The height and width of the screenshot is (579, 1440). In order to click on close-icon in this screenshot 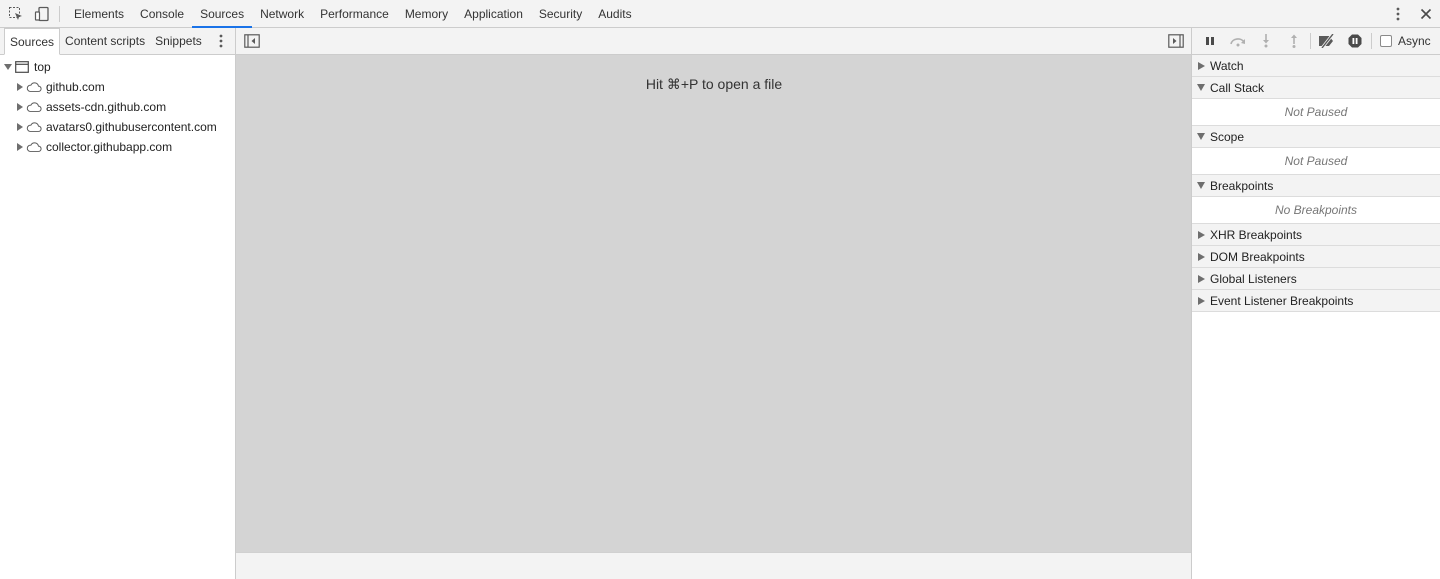, I will do `click(1426, 14)`.